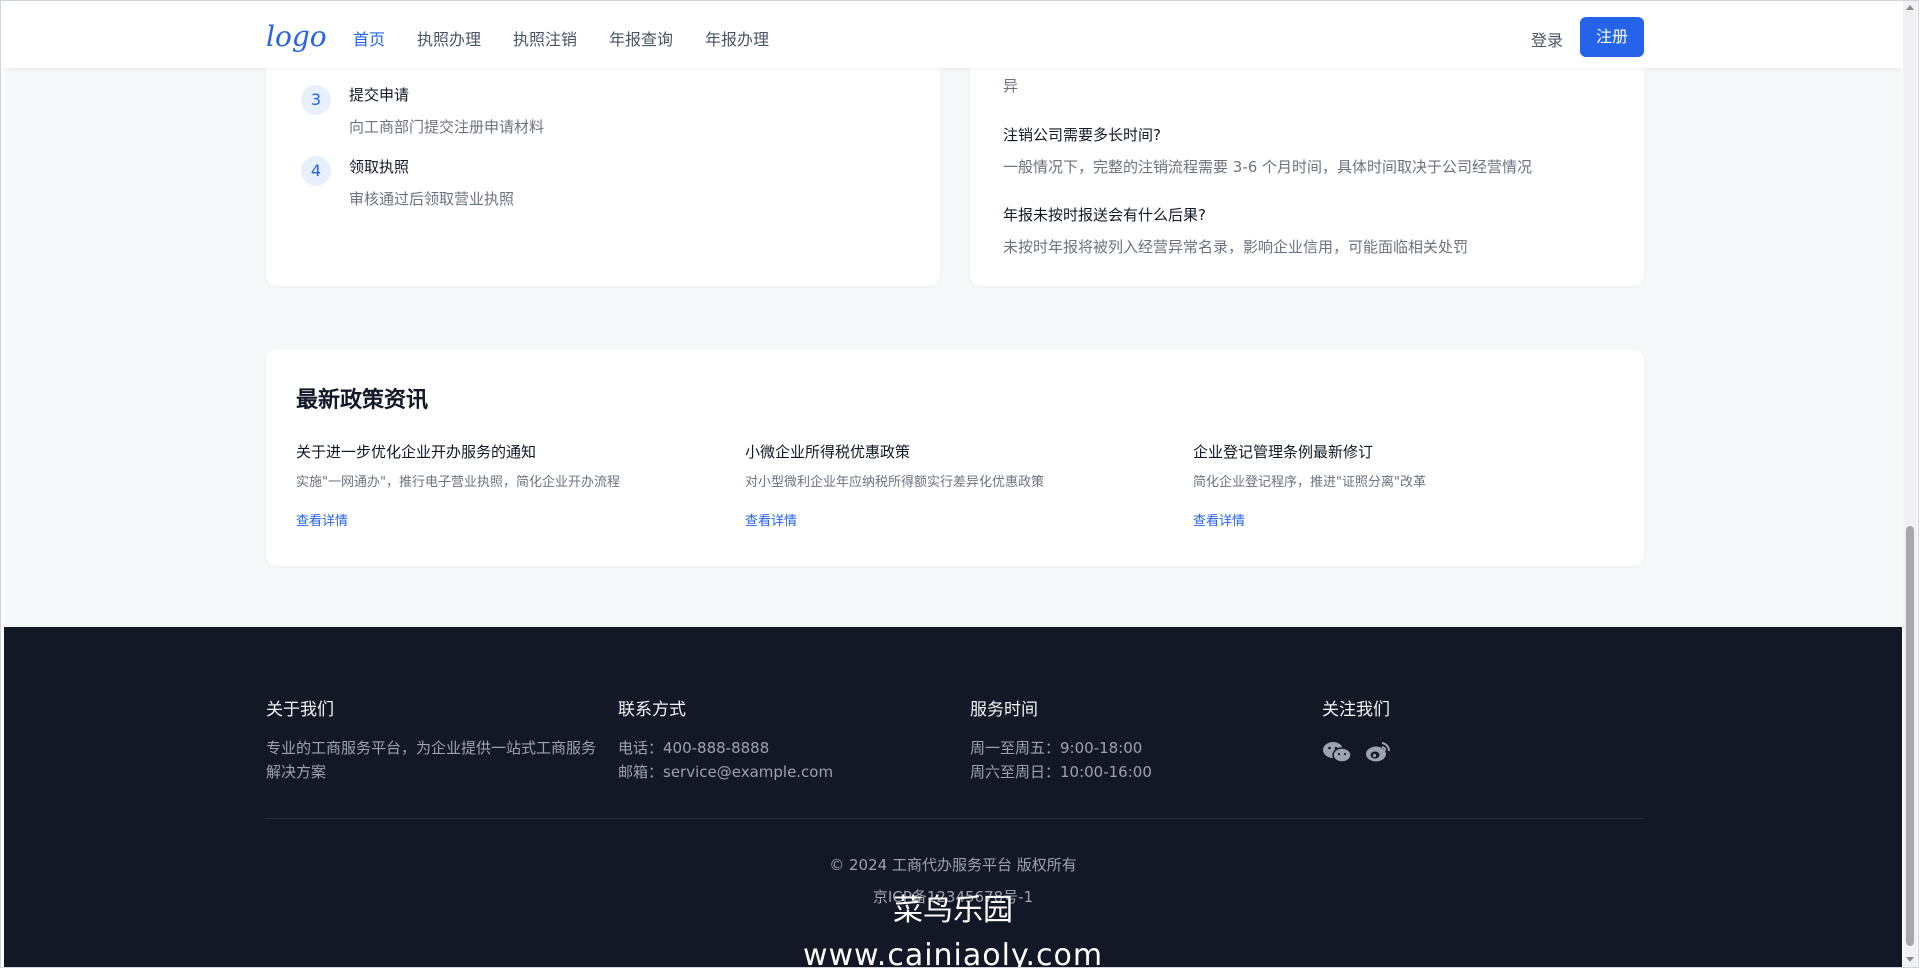  Describe the element at coordinates (1309, 482) in the screenshot. I see `news-item-description: 简化企业登记程序，推进"证照分离"改革` at that location.